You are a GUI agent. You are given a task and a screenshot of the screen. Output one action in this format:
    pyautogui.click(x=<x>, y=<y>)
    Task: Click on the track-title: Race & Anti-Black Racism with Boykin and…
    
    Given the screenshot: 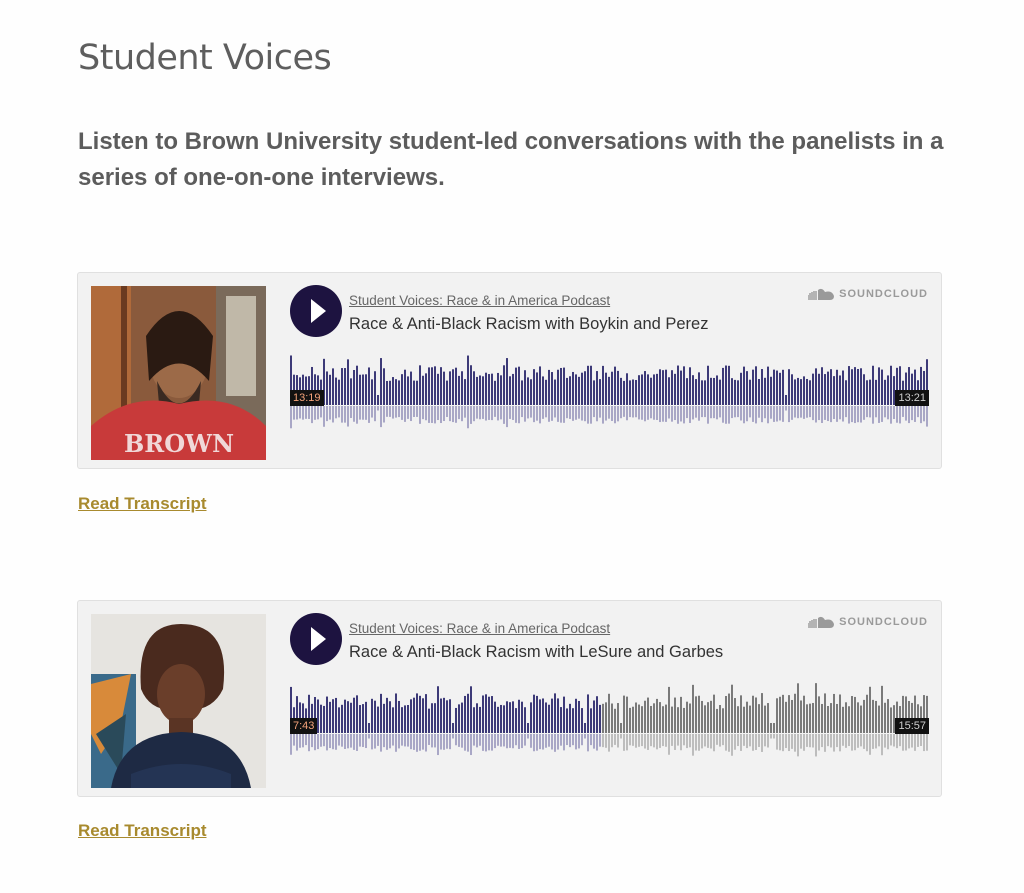 What is the action you would take?
    pyautogui.click(x=528, y=324)
    